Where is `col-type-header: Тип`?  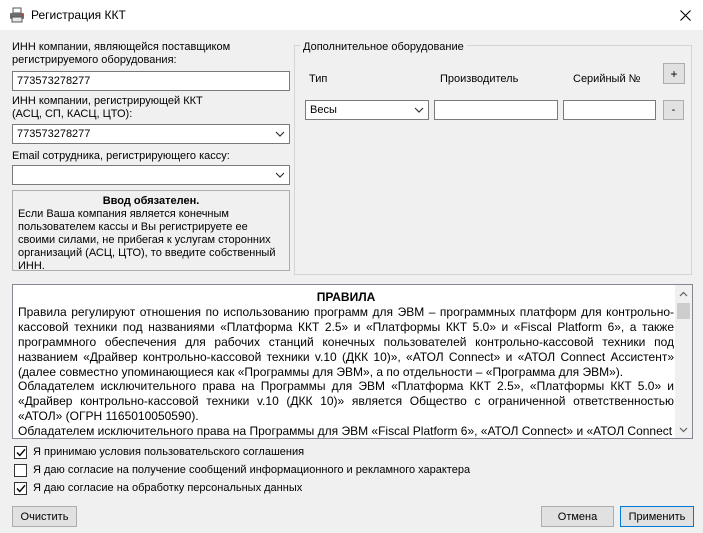 col-type-header: Тип is located at coordinates (318, 79).